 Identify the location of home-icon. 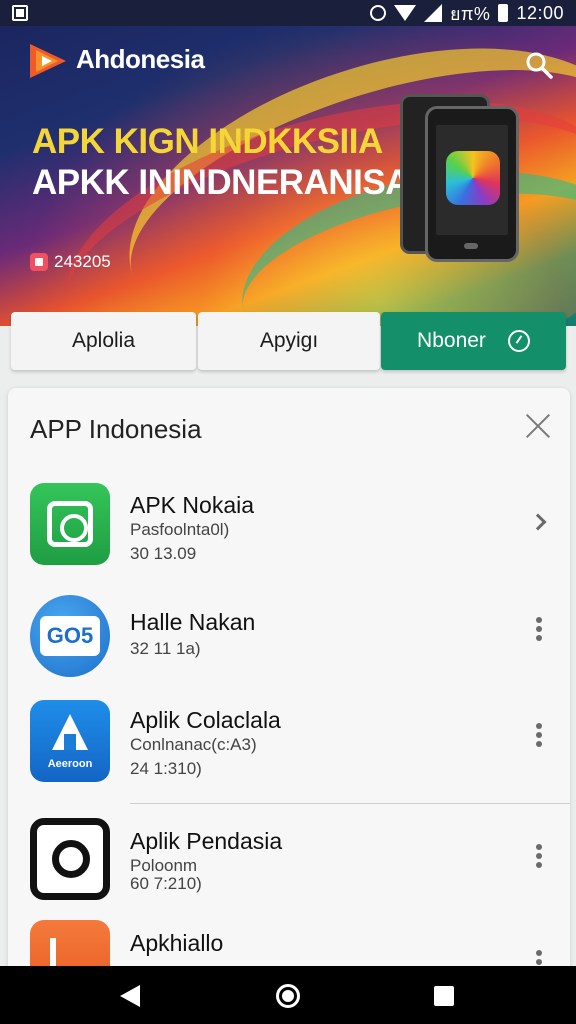
(288, 996).